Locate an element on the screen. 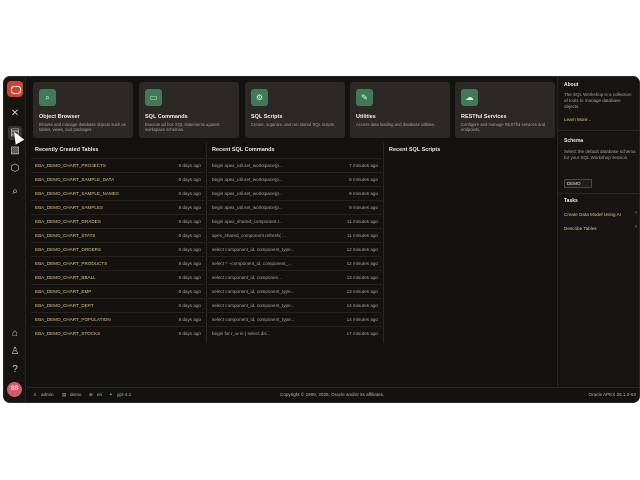 The height and width of the screenshot is (480, 640). row-label: EBA_DEMO_CHART_EMP is located at coordinates (63, 291).